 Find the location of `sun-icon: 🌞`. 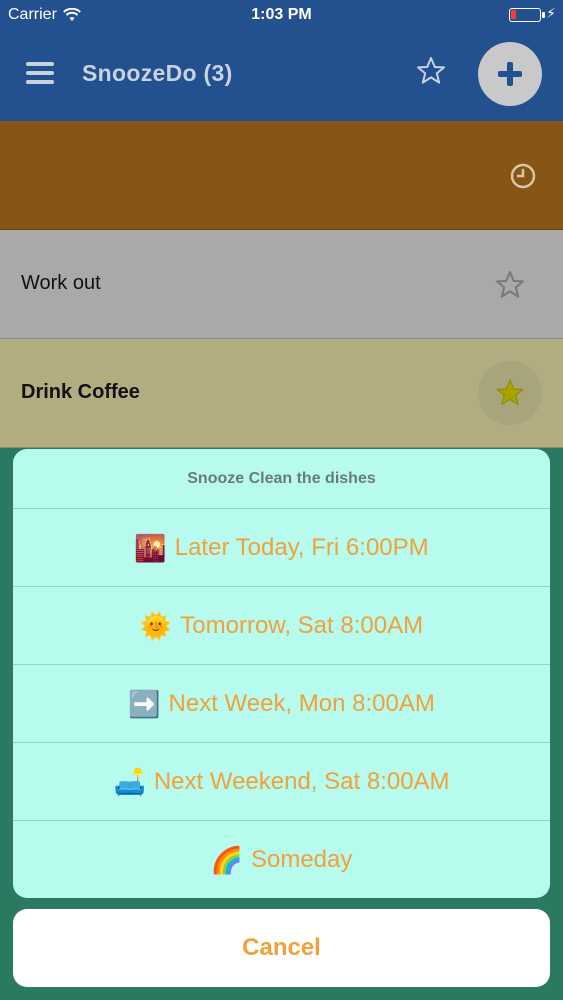

sun-icon: 🌞 is located at coordinates (156, 625).